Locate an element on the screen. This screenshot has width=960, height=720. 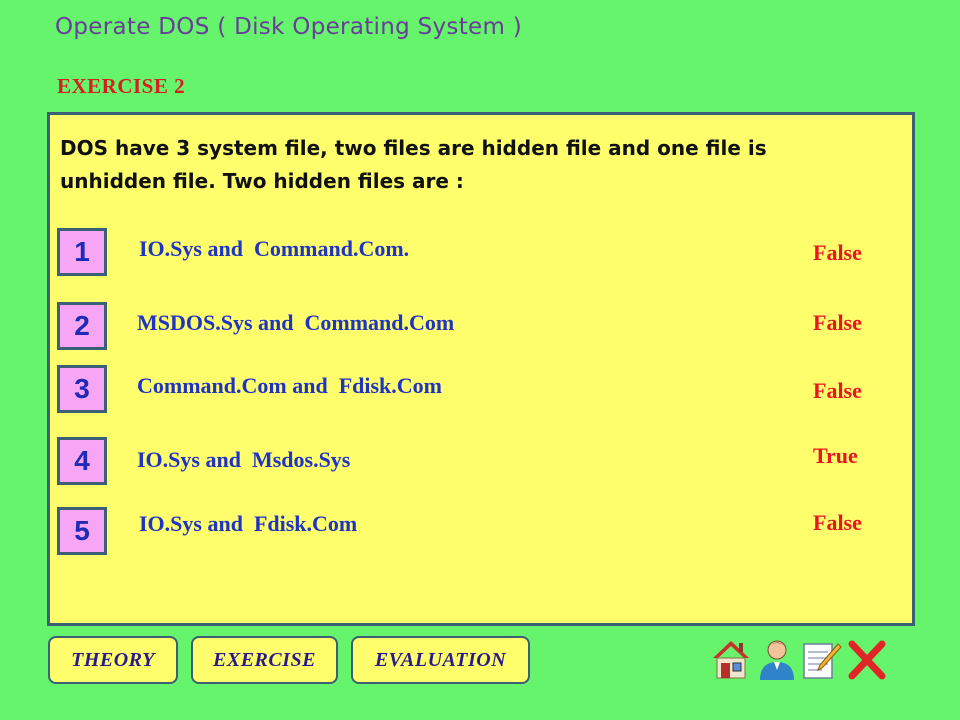
evaluation-button-label: EVALUATION is located at coordinates (440, 659).